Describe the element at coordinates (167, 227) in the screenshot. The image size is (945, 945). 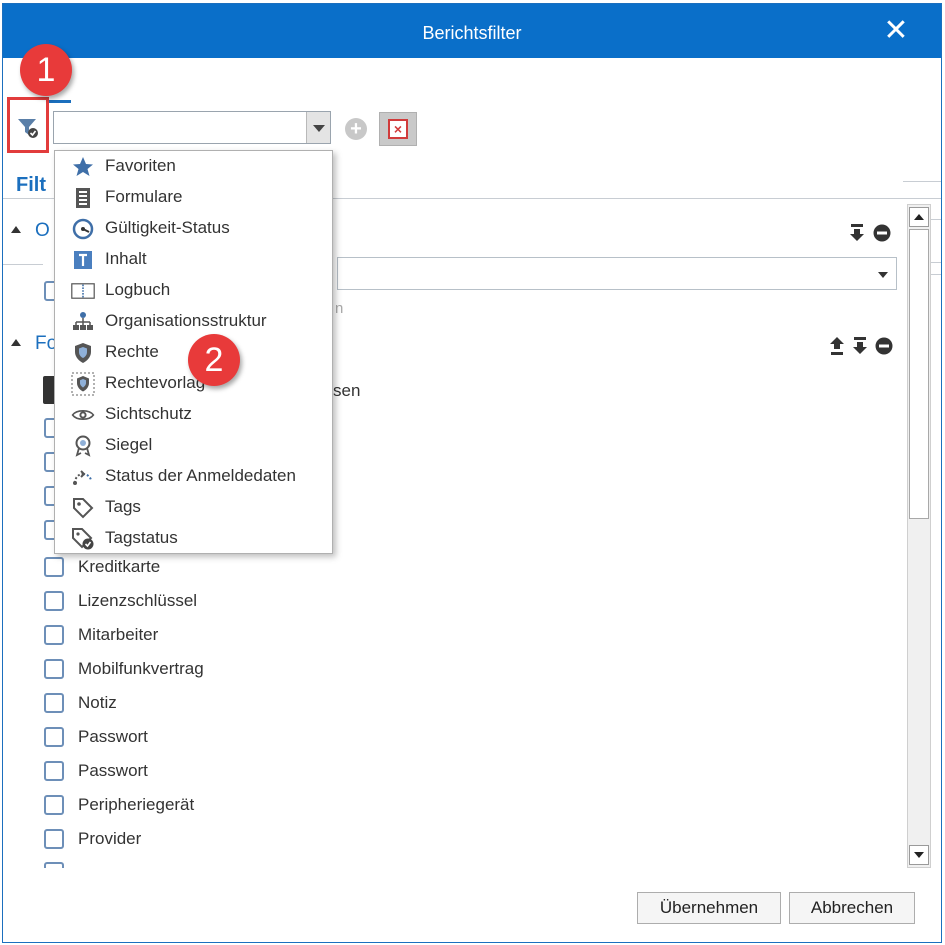
I see `menu-item-label: Gültigkeit-Status` at that location.